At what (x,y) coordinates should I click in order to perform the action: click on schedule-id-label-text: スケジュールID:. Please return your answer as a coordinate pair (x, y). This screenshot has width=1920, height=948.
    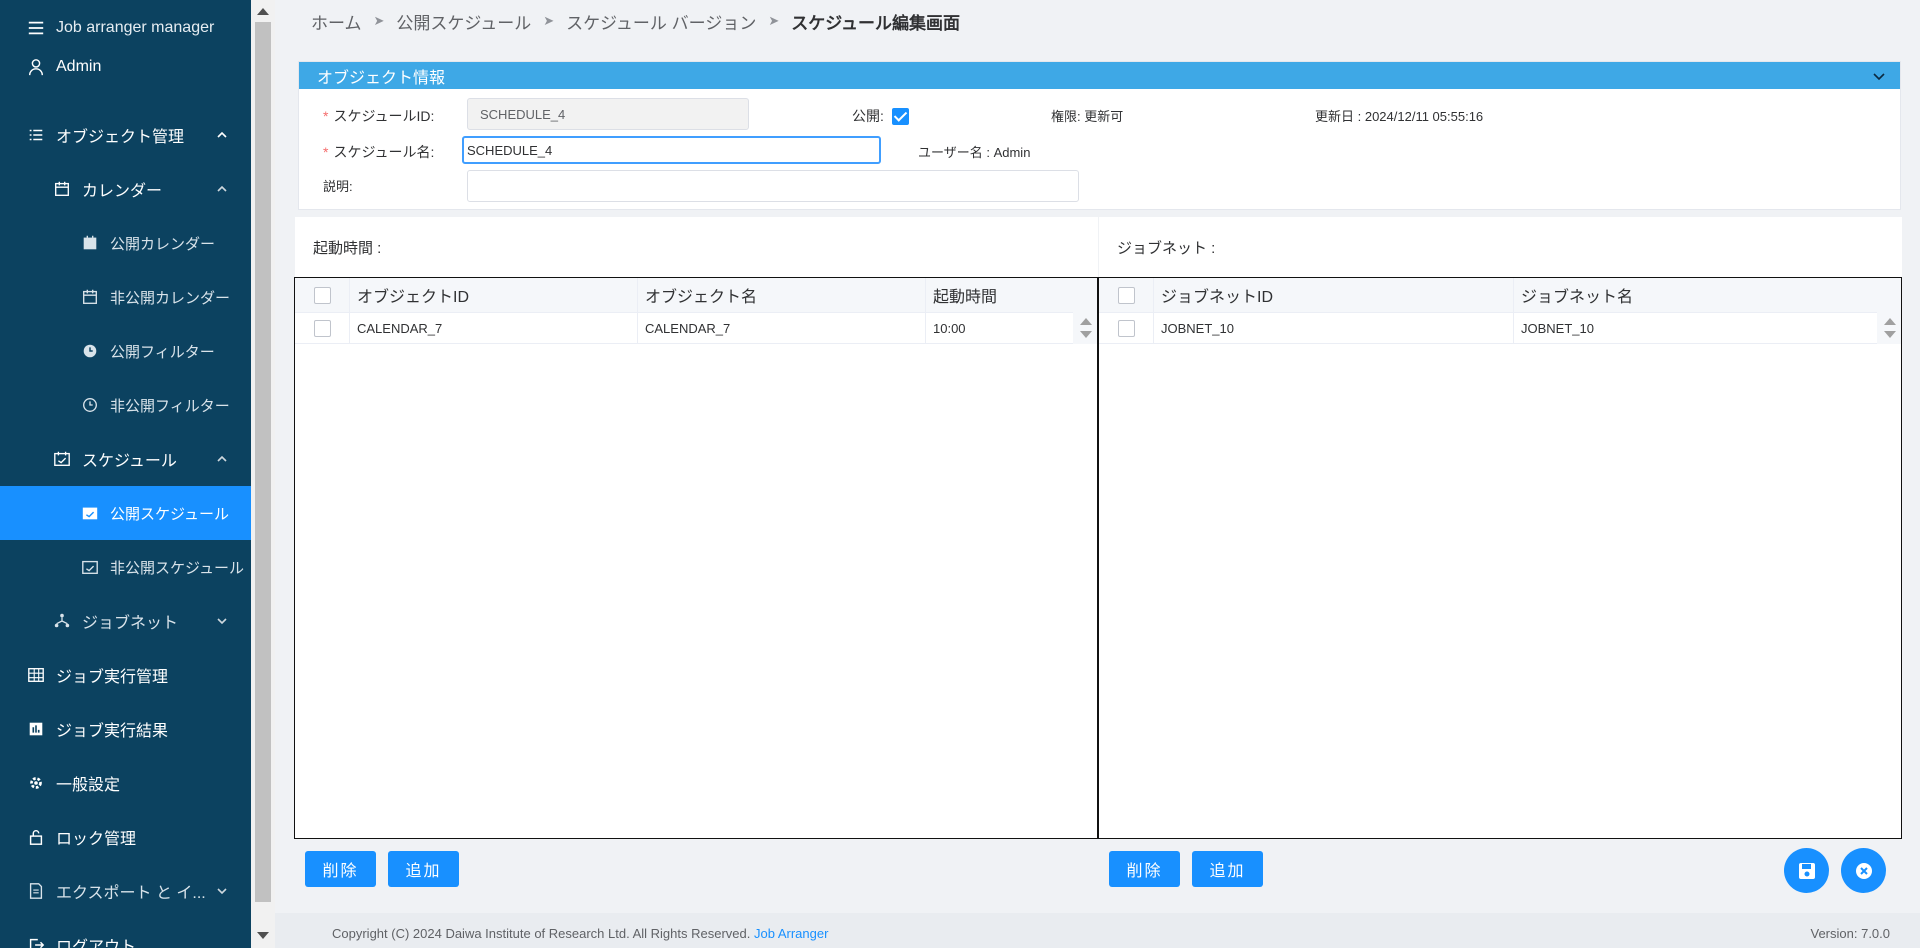
    Looking at the image, I should click on (384, 116).